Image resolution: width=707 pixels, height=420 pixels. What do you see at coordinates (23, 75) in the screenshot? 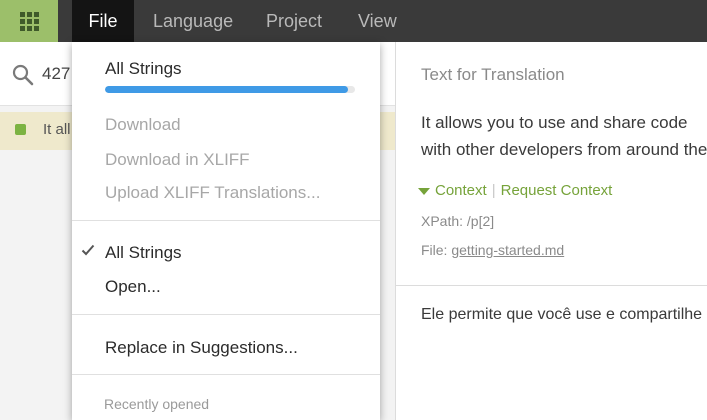
I see `search-icon` at bounding box center [23, 75].